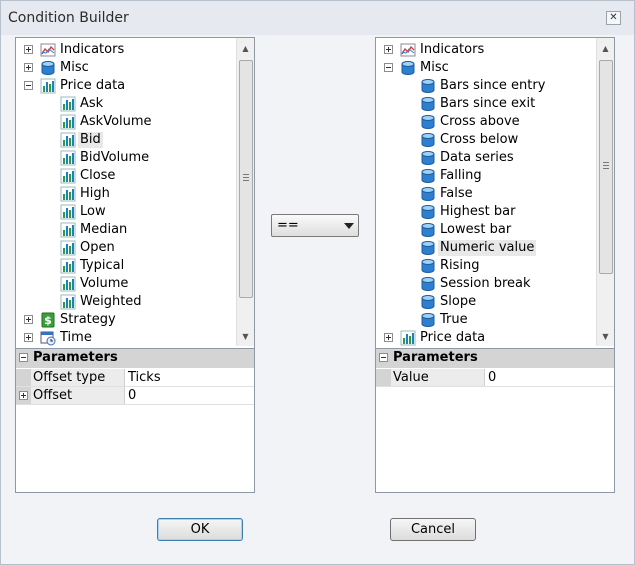 The width and height of the screenshot is (635, 565). I want to click on left-parameter-row: Offset 0, so click(135, 396).